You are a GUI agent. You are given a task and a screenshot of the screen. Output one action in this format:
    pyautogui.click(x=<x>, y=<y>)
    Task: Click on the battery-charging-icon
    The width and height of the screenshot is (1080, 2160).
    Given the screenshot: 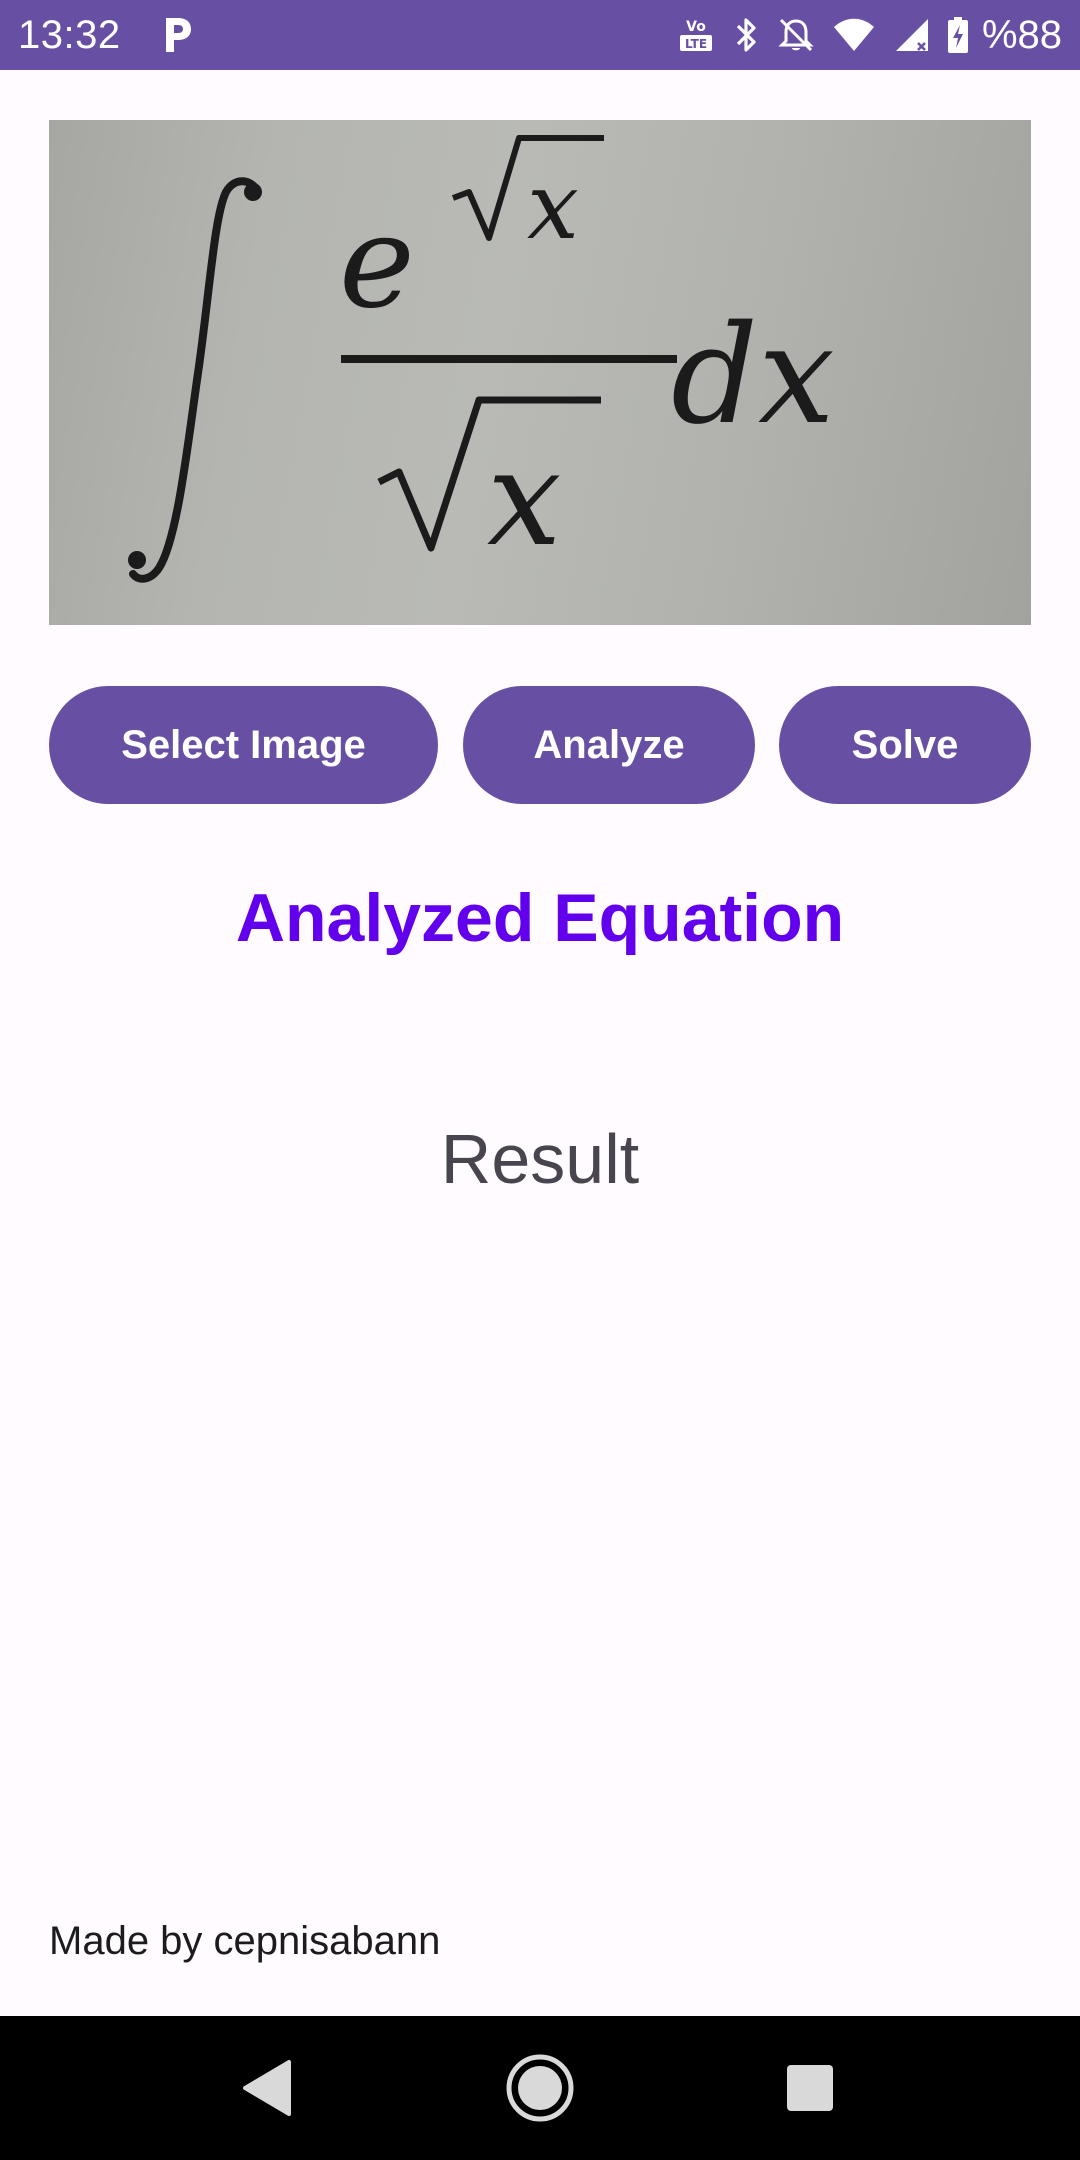 What is the action you would take?
    pyautogui.click(x=958, y=35)
    